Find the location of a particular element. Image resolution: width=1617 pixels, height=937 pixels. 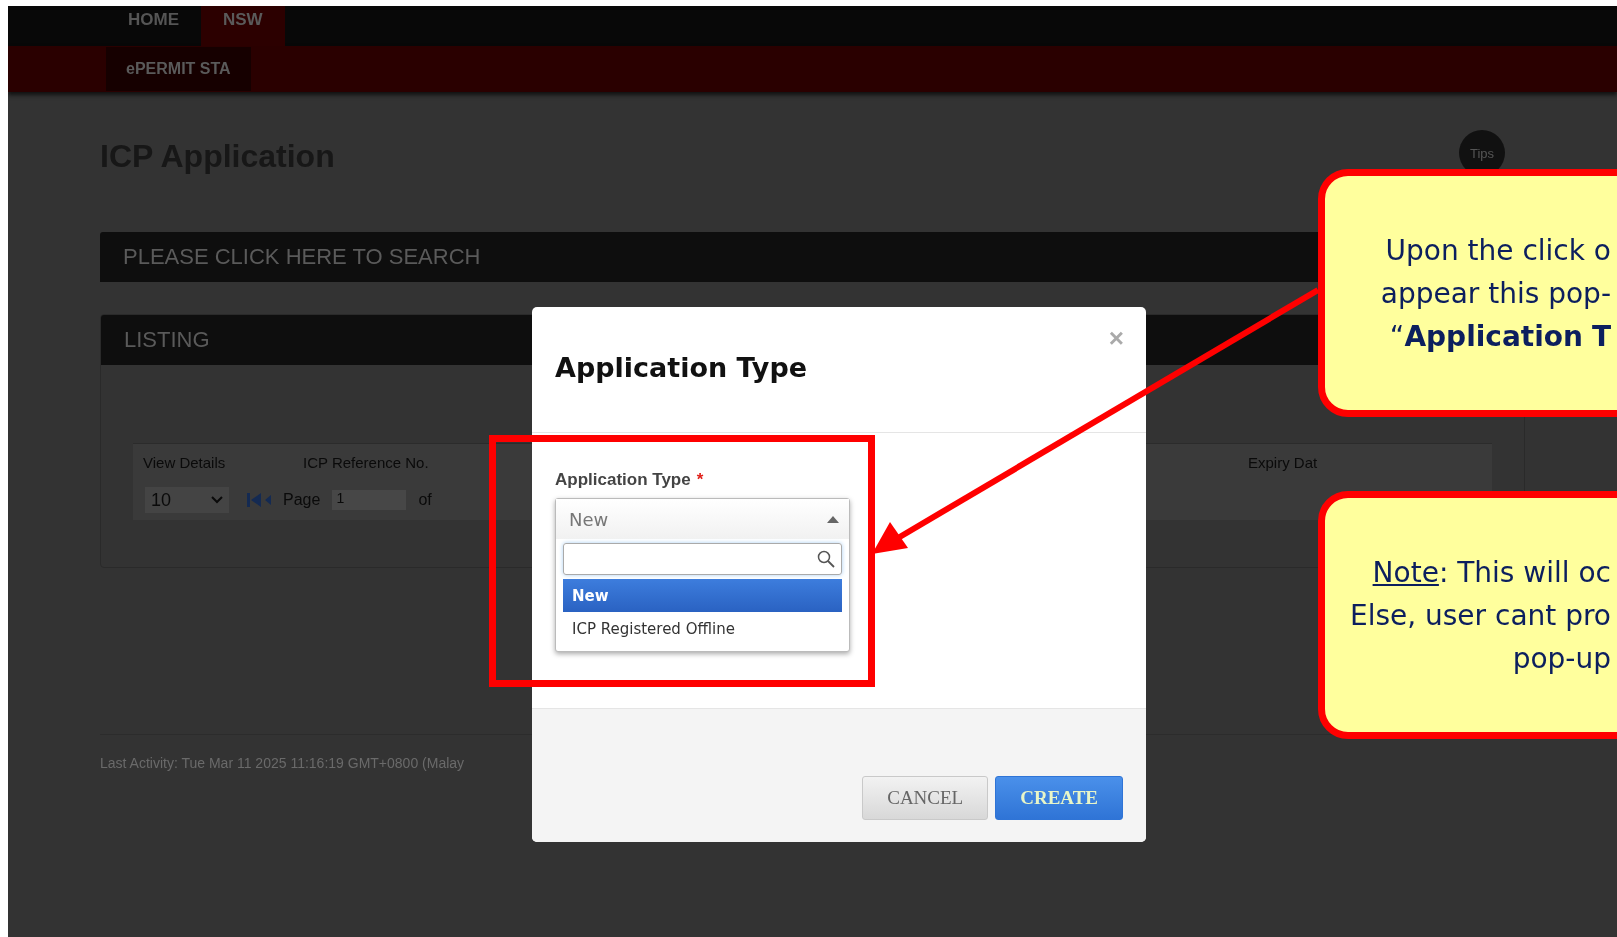

nav-tab: NSW is located at coordinates (243, 26).